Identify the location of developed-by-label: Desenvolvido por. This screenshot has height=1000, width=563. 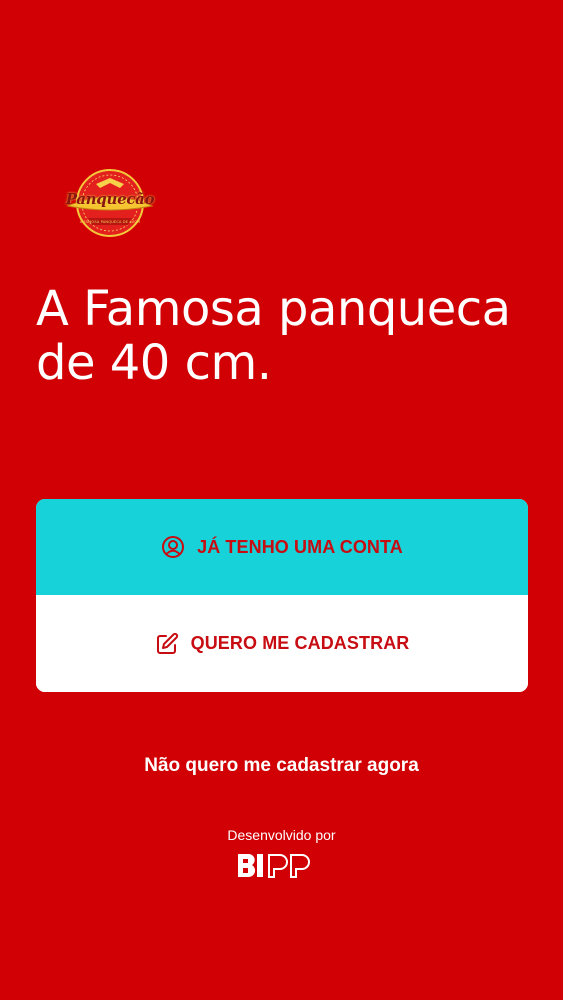
(281, 835).